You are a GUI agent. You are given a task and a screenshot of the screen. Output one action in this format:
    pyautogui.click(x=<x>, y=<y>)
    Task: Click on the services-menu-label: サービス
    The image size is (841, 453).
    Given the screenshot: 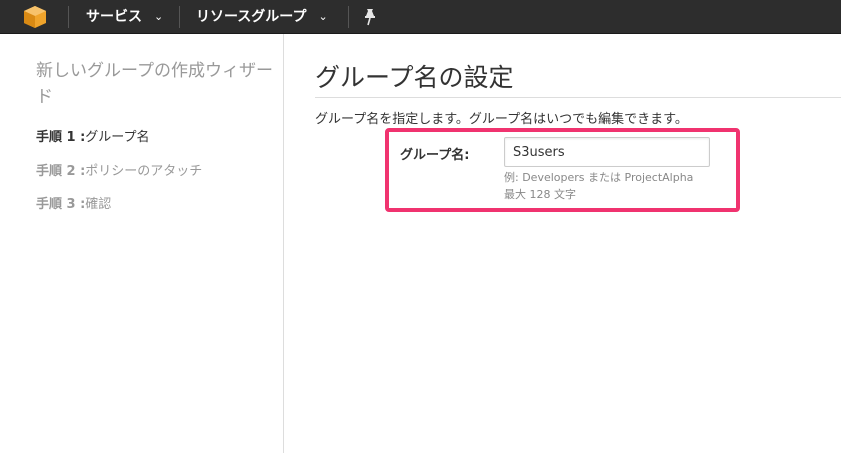 What is the action you would take?
    pyautogui.click(x=114, y=17)
    